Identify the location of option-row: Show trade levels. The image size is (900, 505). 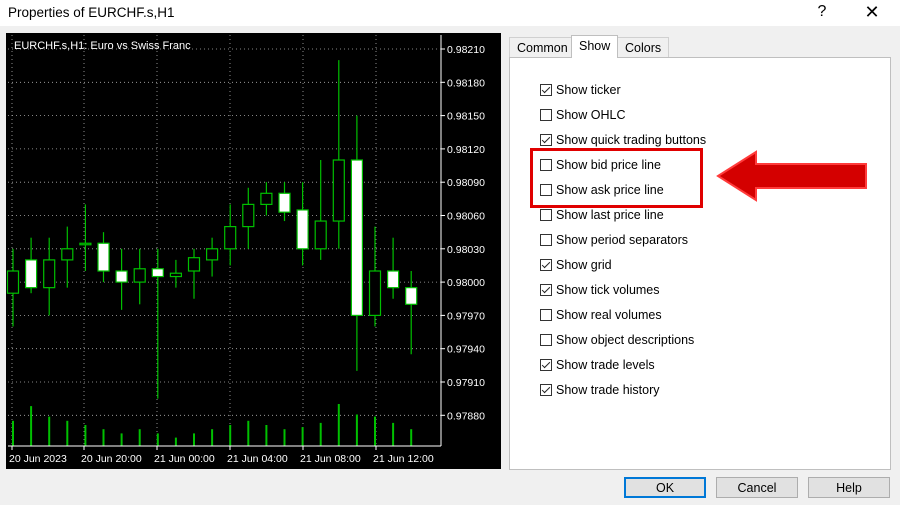
(597, 365).